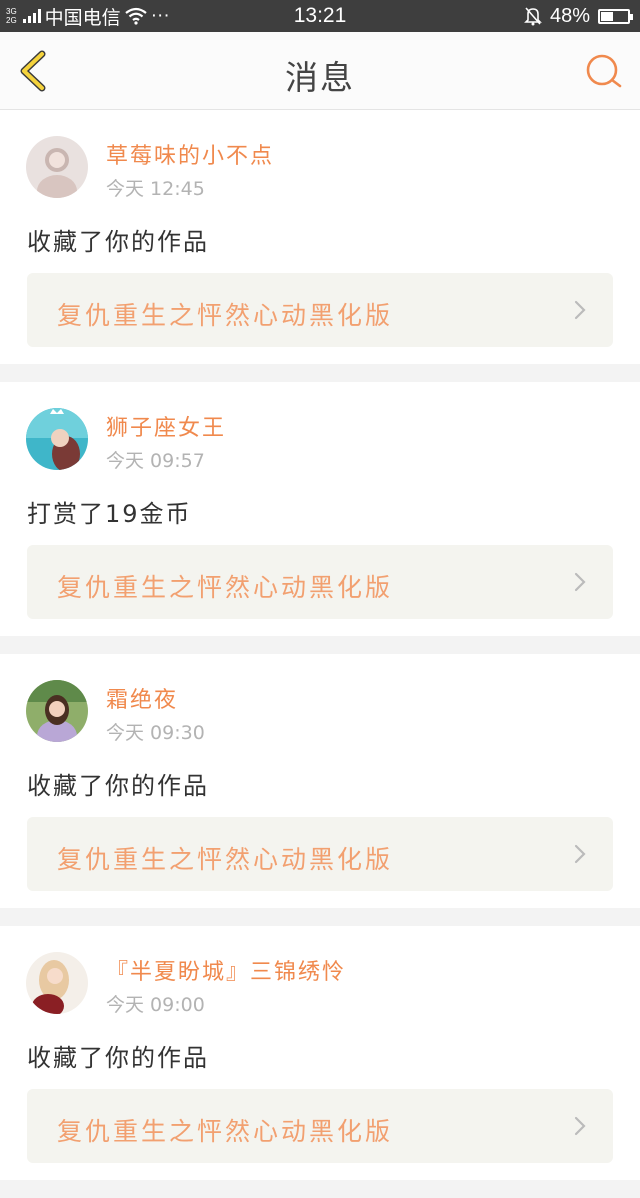 The image size is (640, 1198). I want to click on message-time: 今天 09:00, so click(155, 1005).